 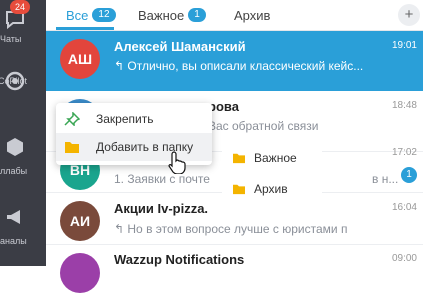 I want to click on sidebar-item-label: Чаты, so click(x=11, y=39).